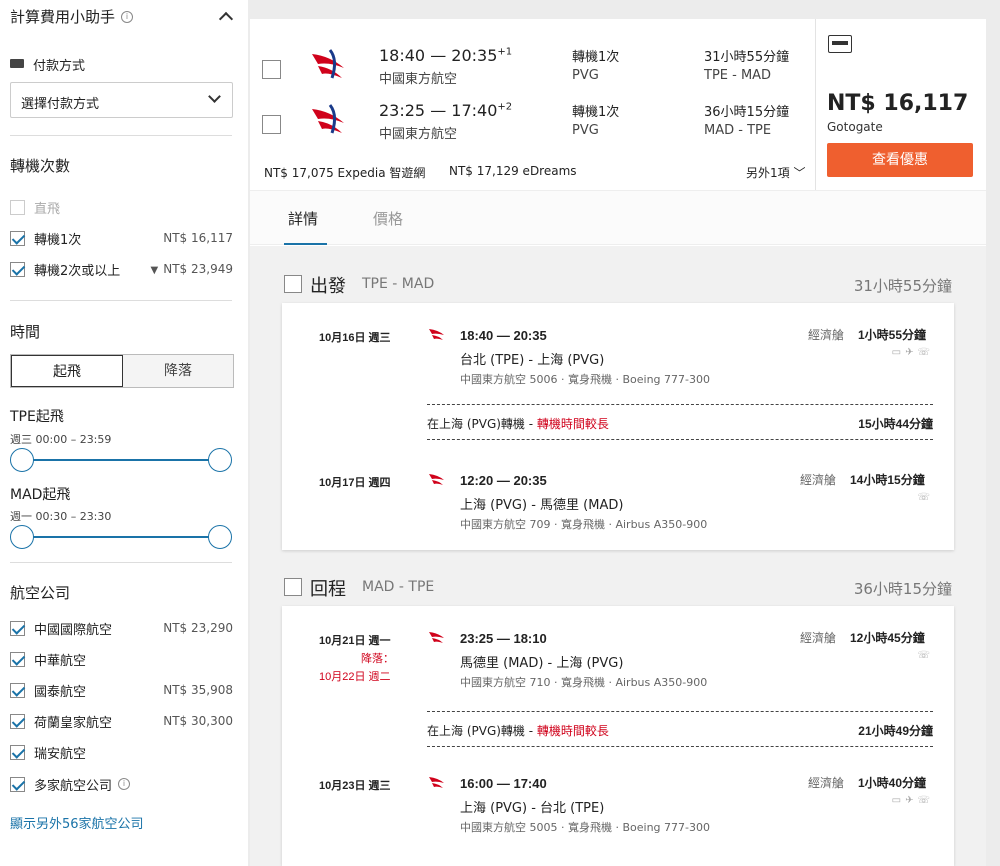 The image size is (1000, 866). What do you see at coordinates (73, 786) in the screenshot?
I see `option-label: 多家航空公司` at bounding box center [73, 786].